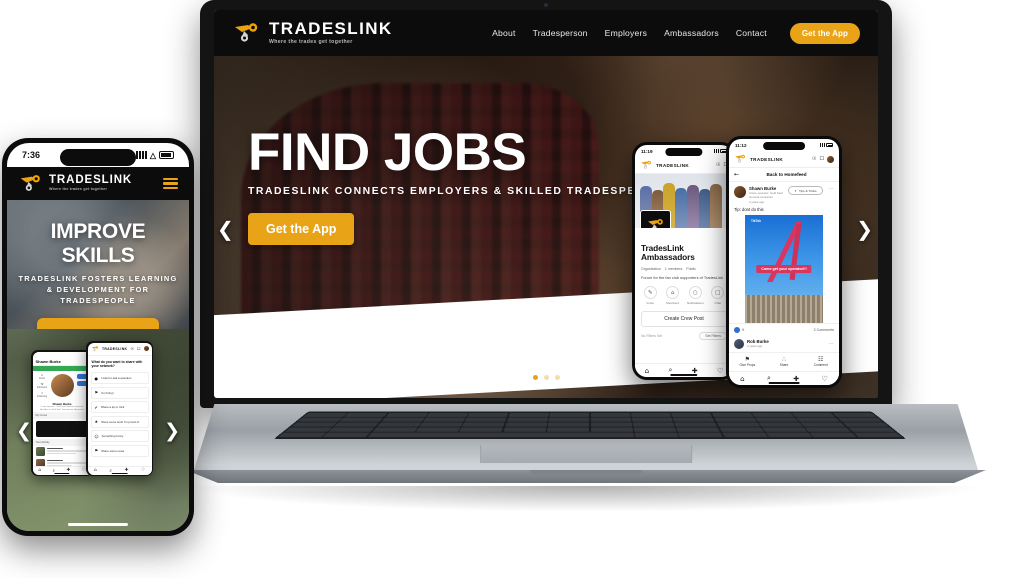  Describe the element at coordinates (586, 472) in the screenshot. I see `laptop-front-notch` at that location.